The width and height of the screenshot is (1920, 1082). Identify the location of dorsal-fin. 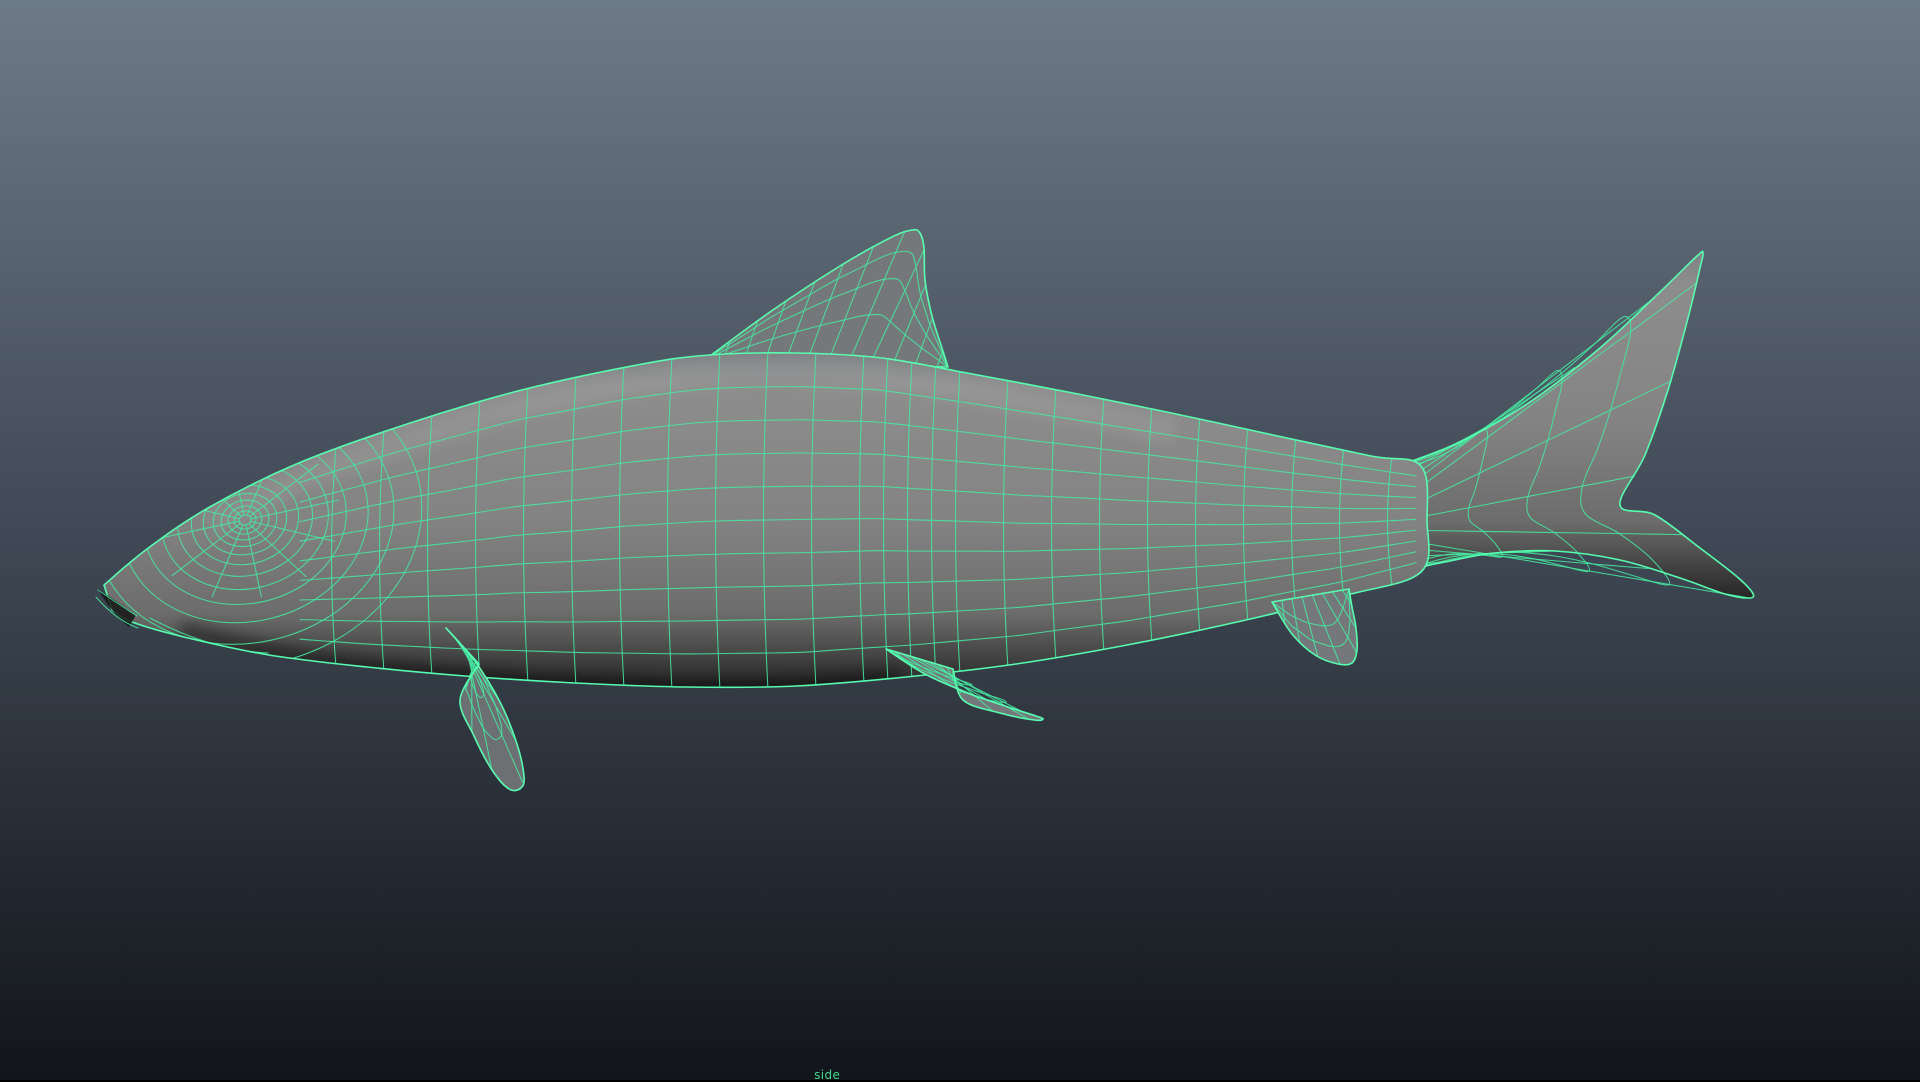
(825, 298).